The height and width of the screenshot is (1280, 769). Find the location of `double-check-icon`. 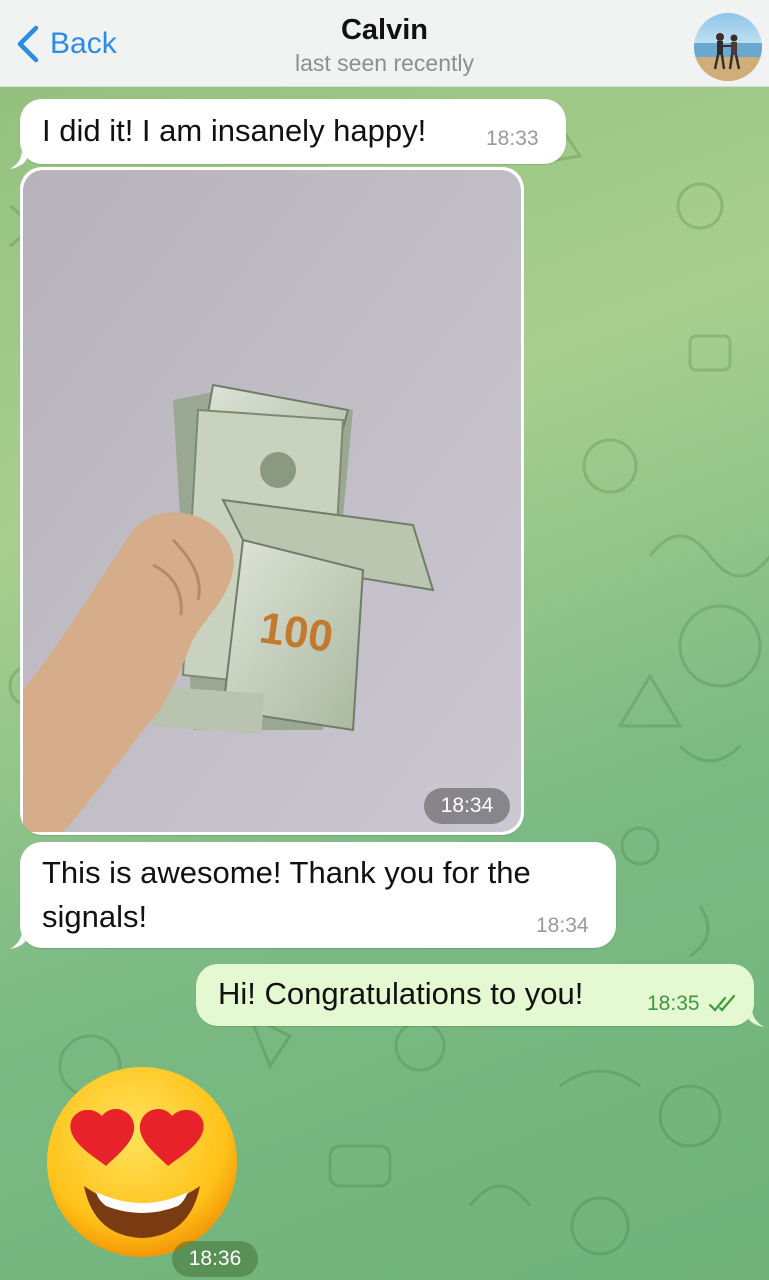

double-check-icon is located at coordinates (722, 1003).